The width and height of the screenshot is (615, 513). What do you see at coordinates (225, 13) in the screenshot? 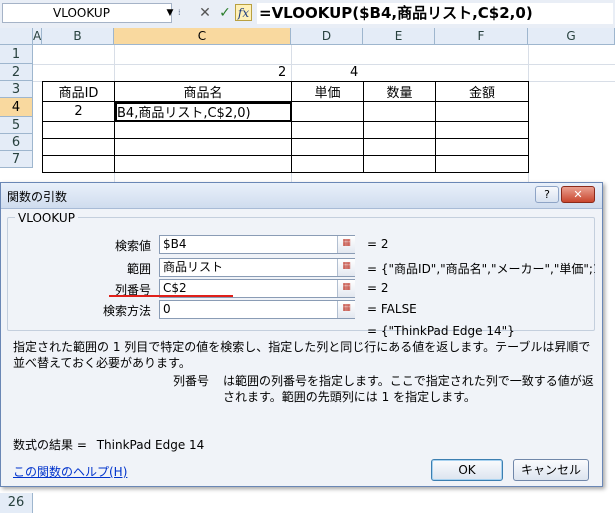
I see `enter-formula-button: ✓` at bounding box center [225, 13].